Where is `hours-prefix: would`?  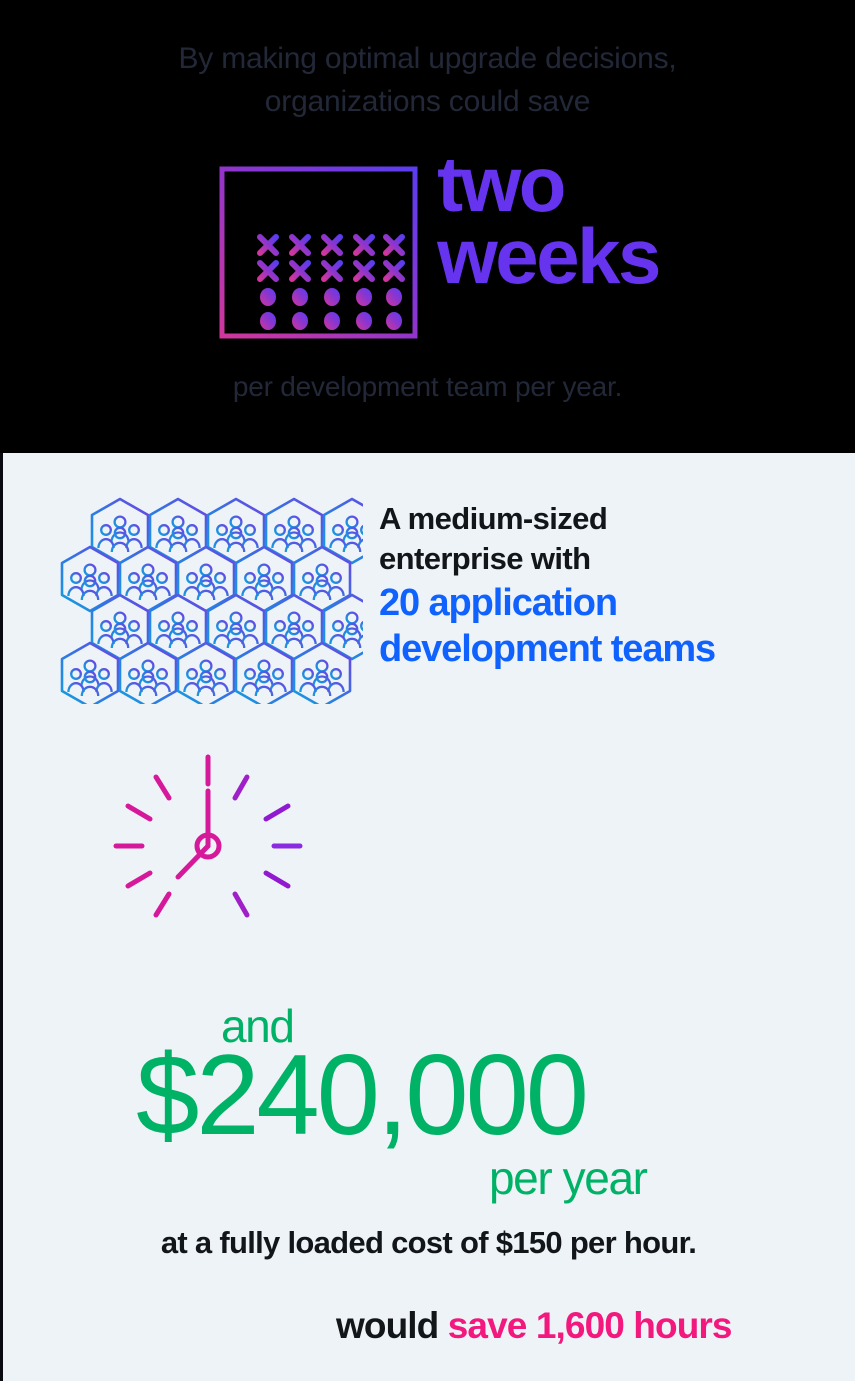 hours-prefix: would is located at coordinates (392, 1325).